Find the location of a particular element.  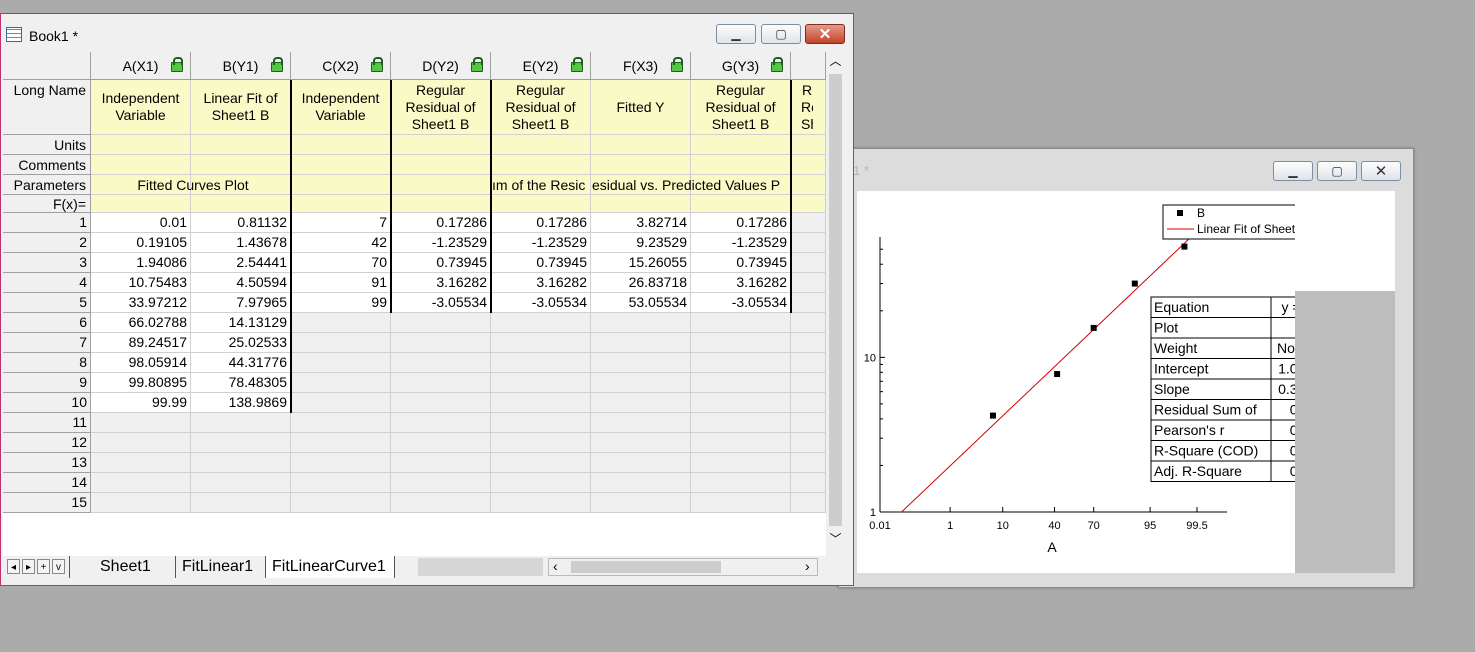

column-header is located at coordinates (808, 66).